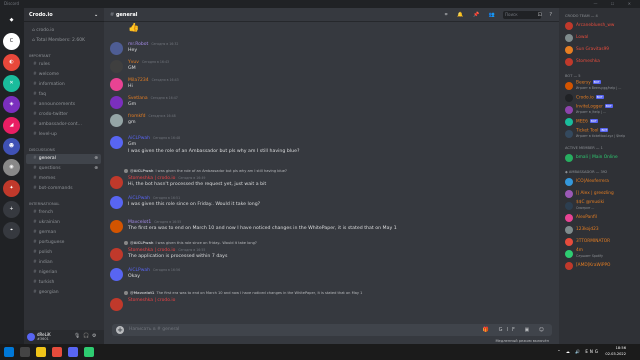 This screenshot has width=640, height=360. Describe the element at coordinates (63, 105) in the screenshot. I see `channel-item: # announcements` at that location.